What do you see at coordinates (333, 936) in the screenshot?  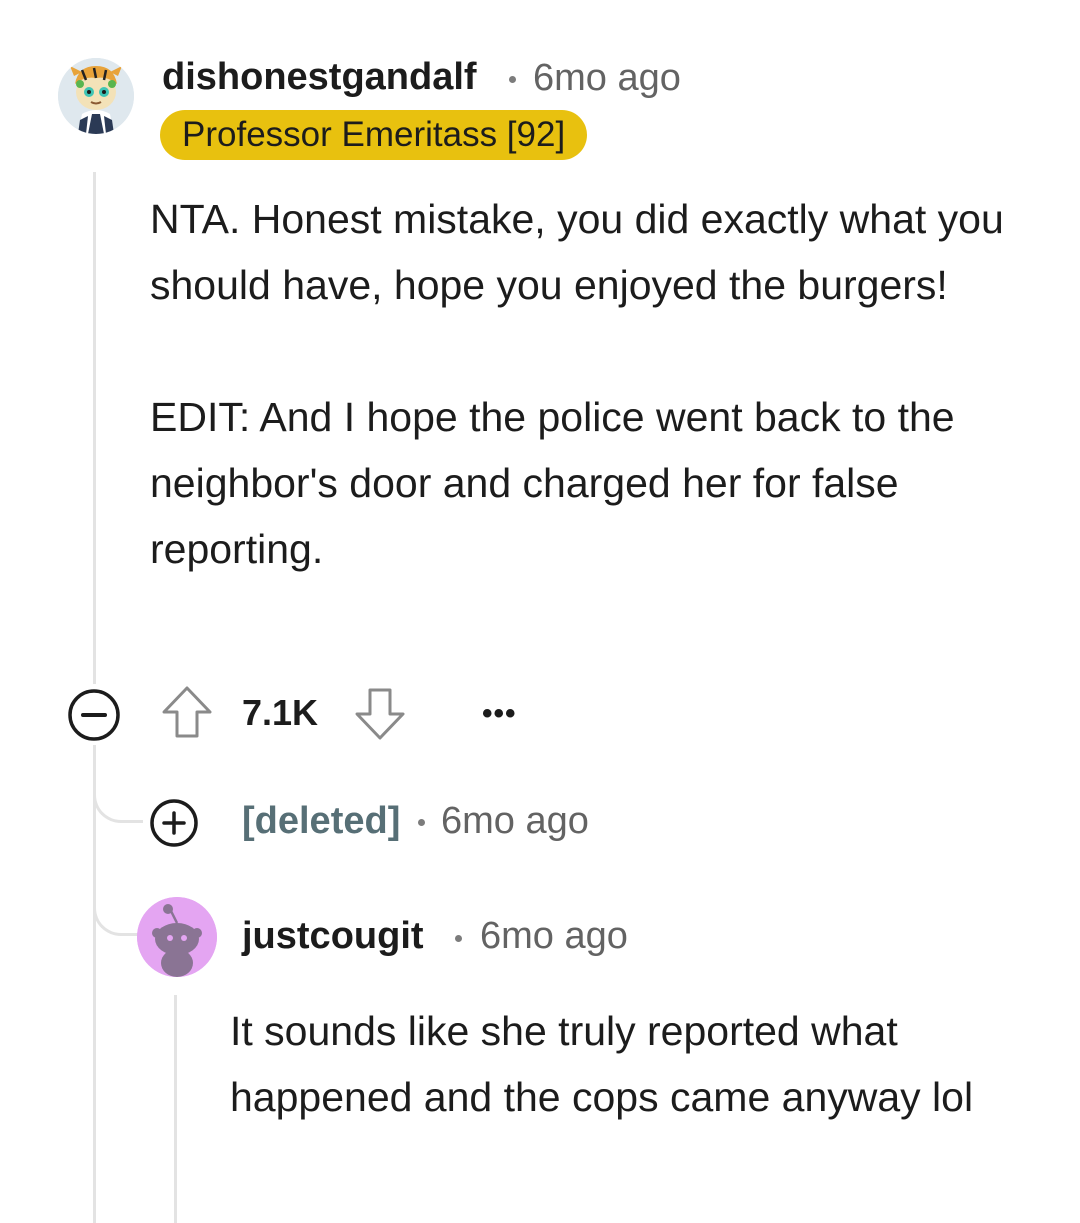 I see `comment-username: justcougit` at bounding box center [333, 936].